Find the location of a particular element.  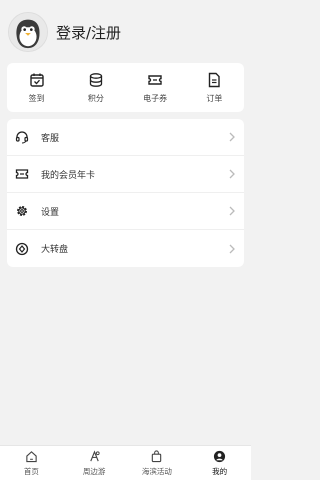

quick-action-label: 积分 is located at coordinates (95, 98).